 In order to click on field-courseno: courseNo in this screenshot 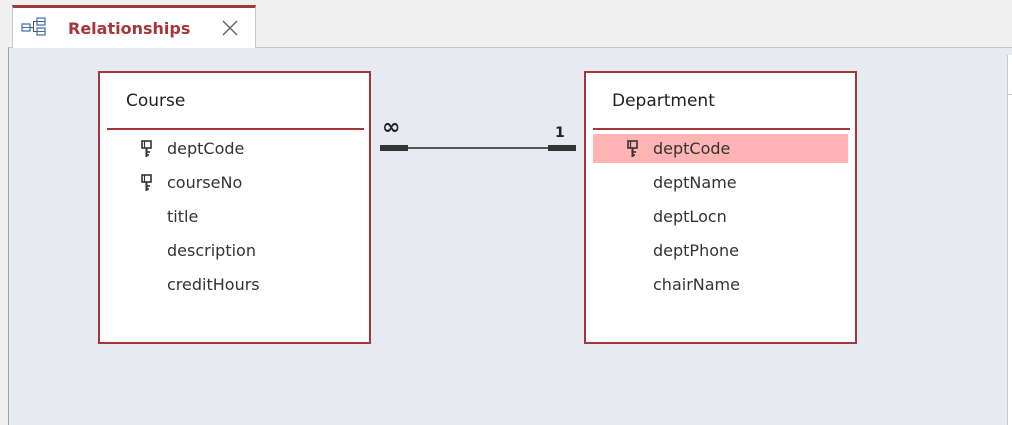, I will do `click(234, 182)`.